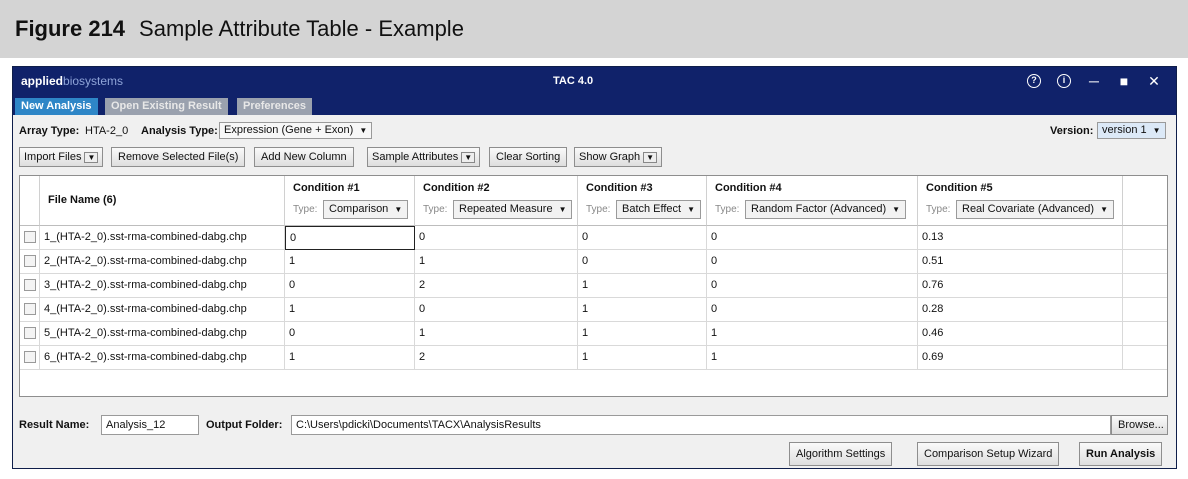 This screenshot has width=1188, height=479. What do you see at coordinates (162, 286) in the screenshot?
I see `file-name-cell: 3_(HTA-2_0).sst-rma-combined-dabg.chp` at bounding box center [162, 286].